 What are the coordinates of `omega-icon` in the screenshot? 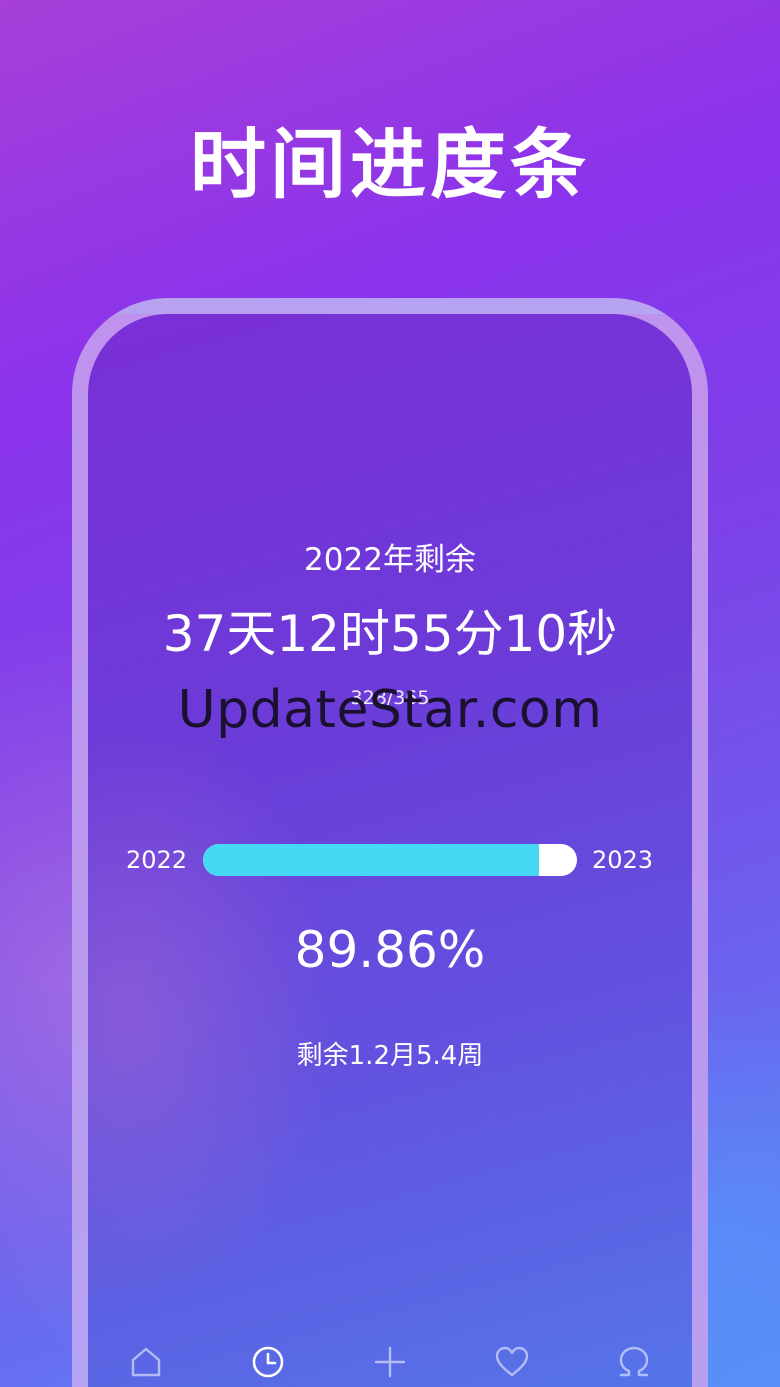 It's located at (634, 1362).